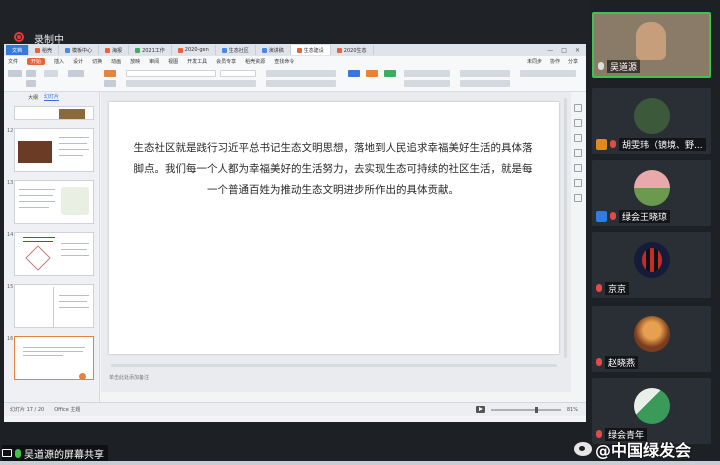  Describe the element at coordinates (78, 61) in the screenshot. I see `menu-design: 设计` at that location.